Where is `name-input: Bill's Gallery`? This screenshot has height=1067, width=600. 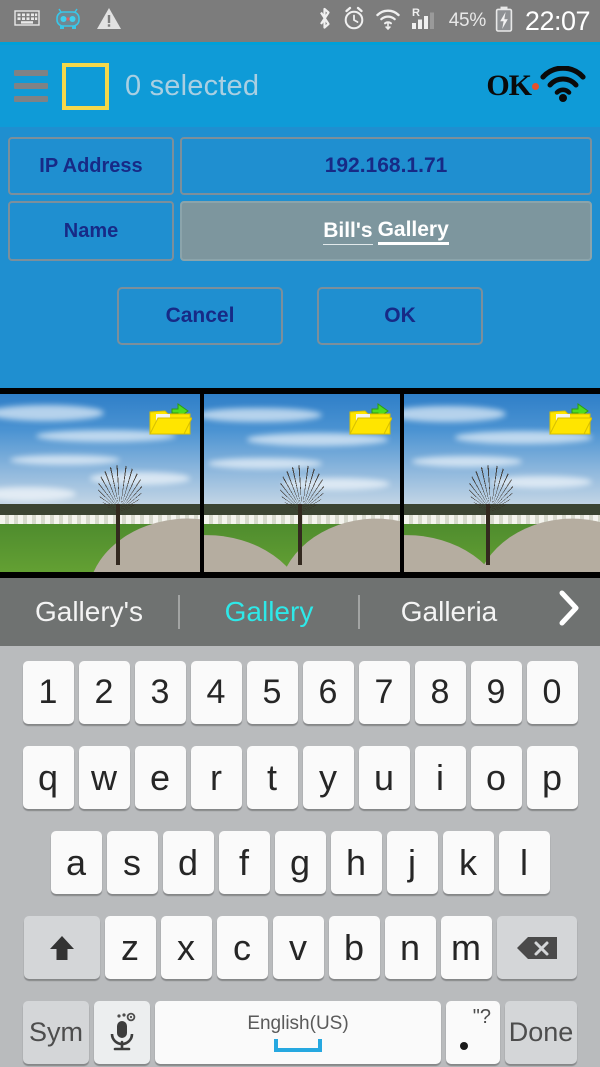
name-input: Bill's Gallery is located at coordinates (386, 231).